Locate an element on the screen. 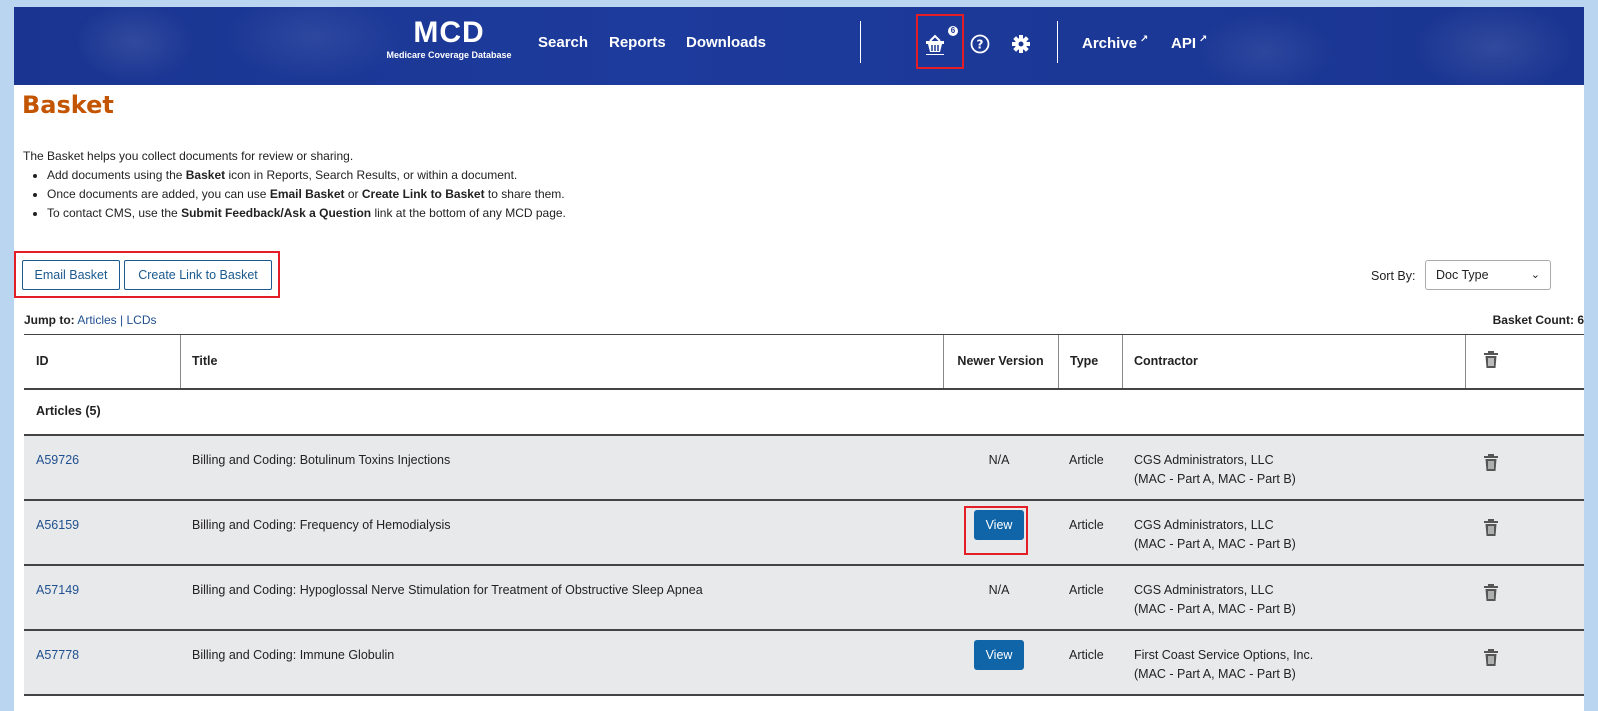 This screenshot has width=1598, height=711. jump-to-nav: Jump to: Articles | LCDs is located at coordinates (90, 320).